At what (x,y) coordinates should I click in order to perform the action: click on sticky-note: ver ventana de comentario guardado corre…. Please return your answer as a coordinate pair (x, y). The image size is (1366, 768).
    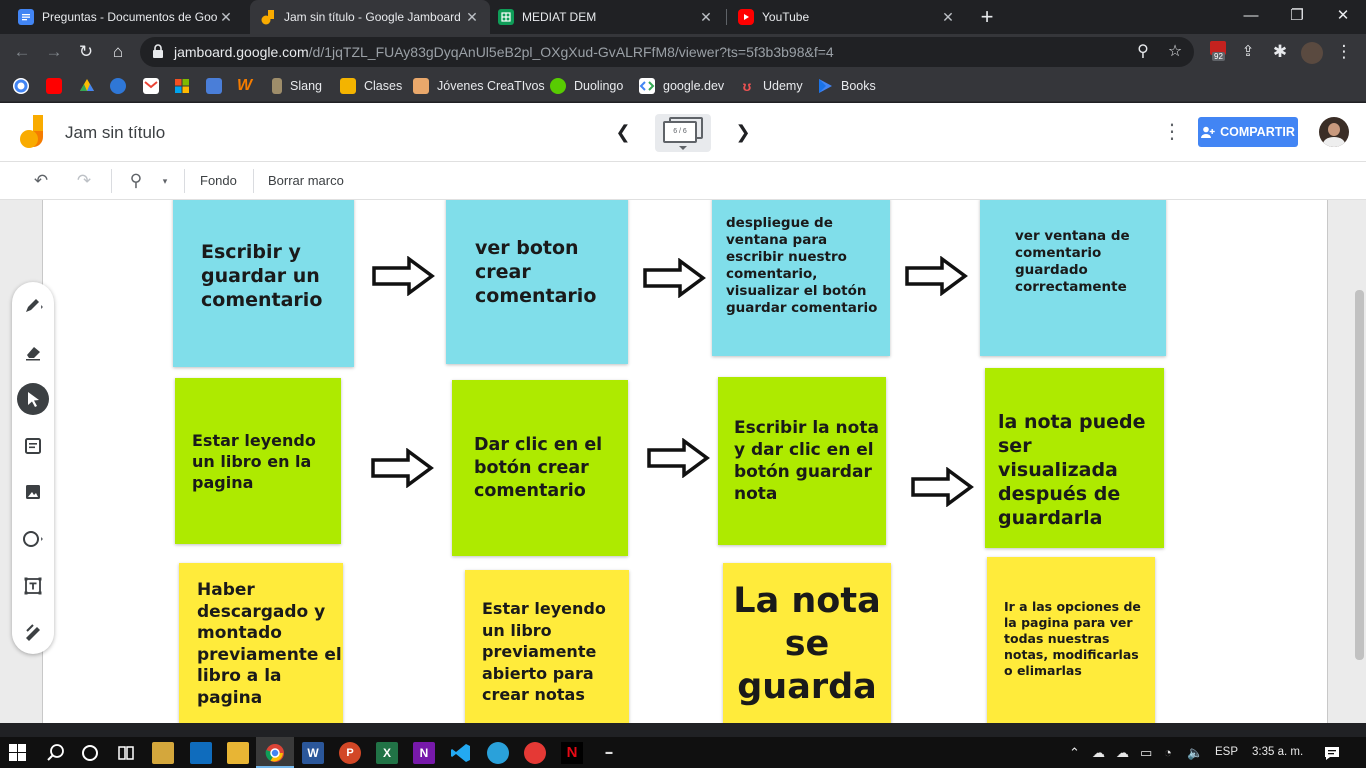
    Looking at the image, I should click on (1073, 278).